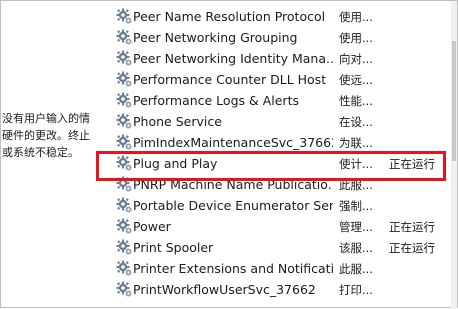 The width and height of the screenshot is (458, 309). I want to click on service-name: Phone Service, so click(177, 121).